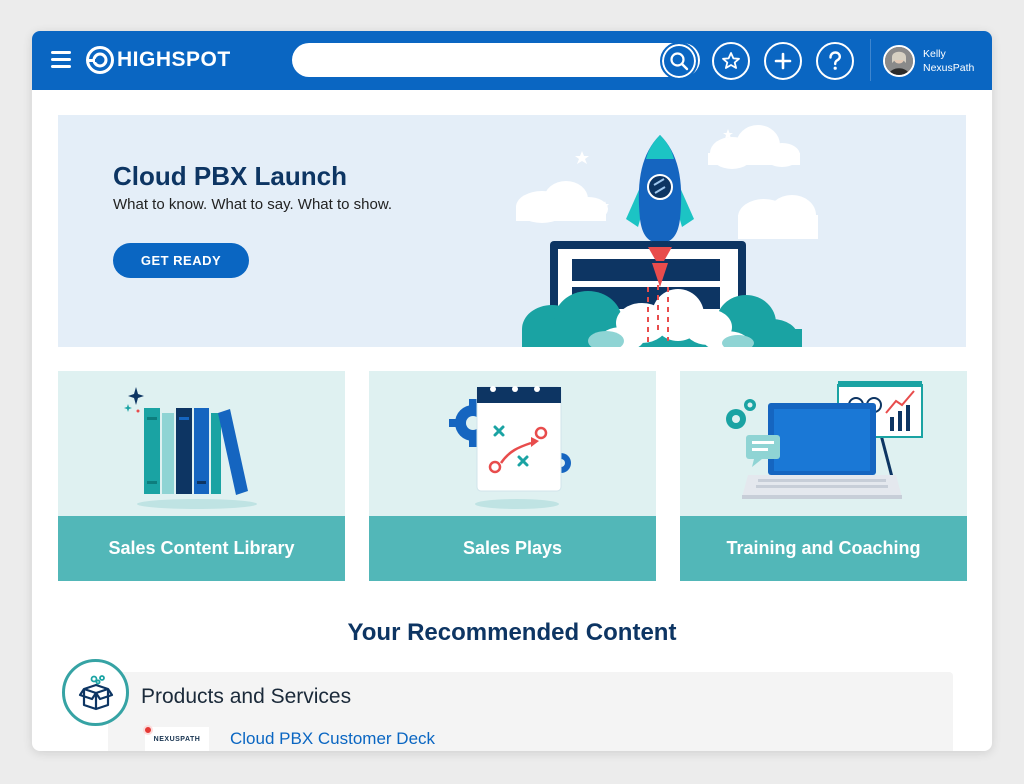  Describe the element at coordinates (512, 632) in the screenshot. I see `recommended-section-title: Your Recommended Content` at that location.